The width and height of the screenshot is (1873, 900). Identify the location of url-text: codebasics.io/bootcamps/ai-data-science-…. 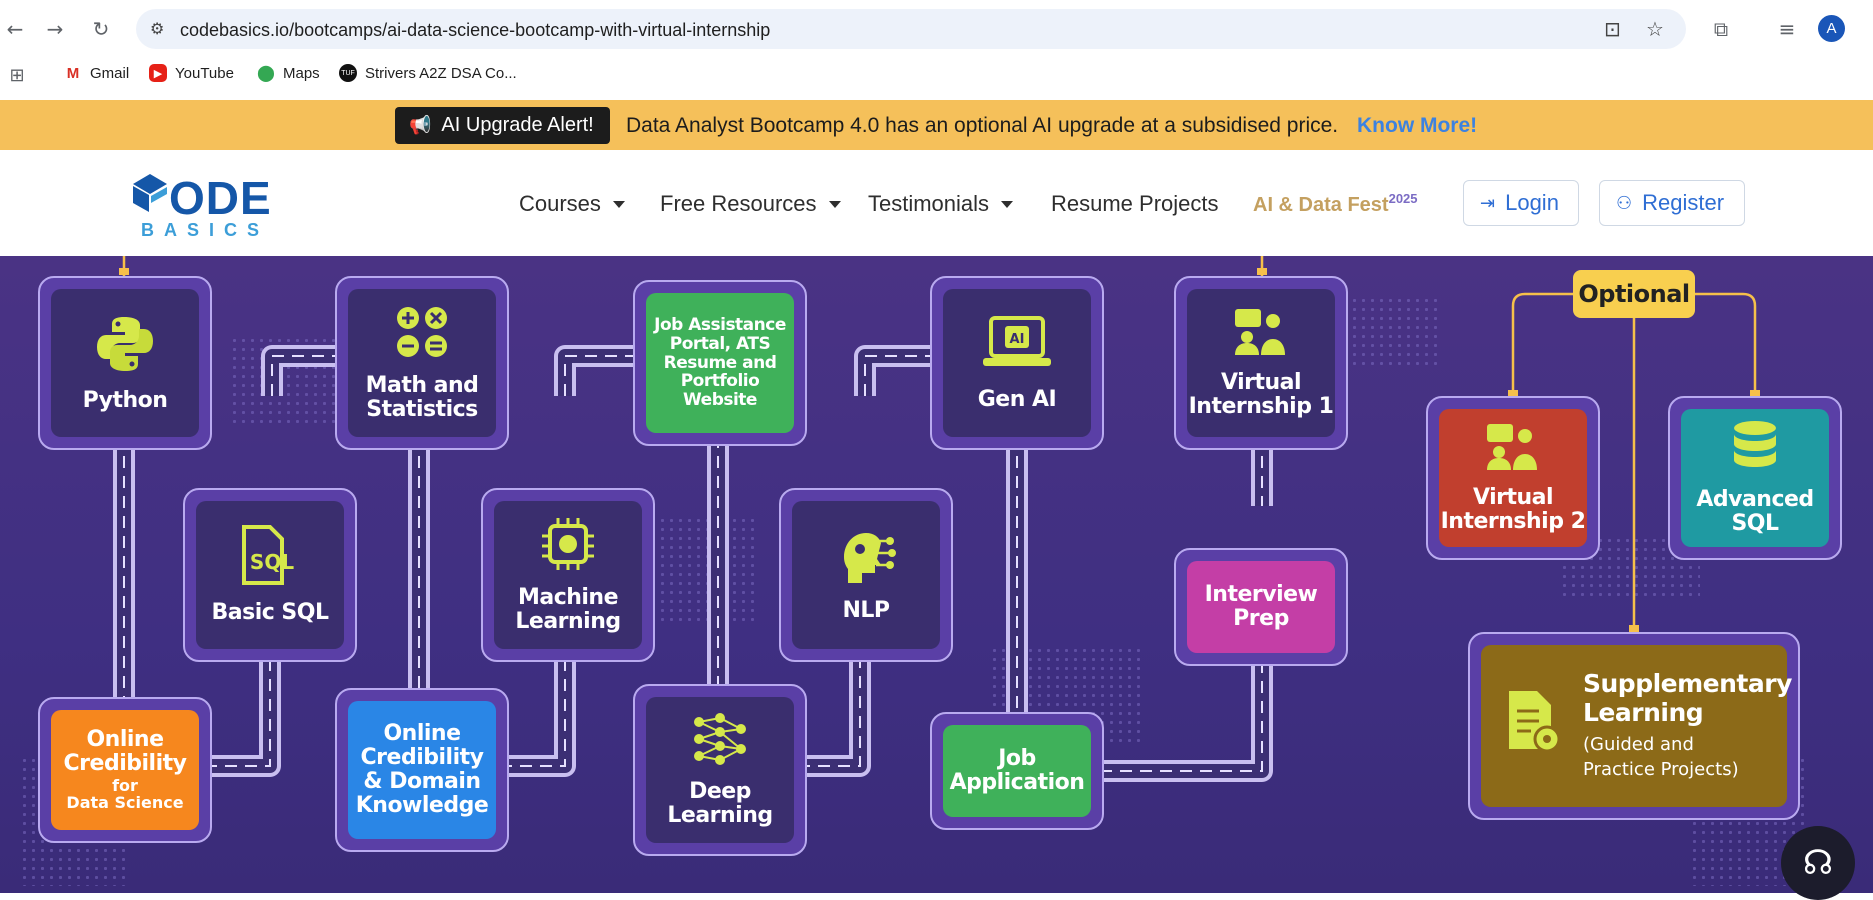
(475, 30).